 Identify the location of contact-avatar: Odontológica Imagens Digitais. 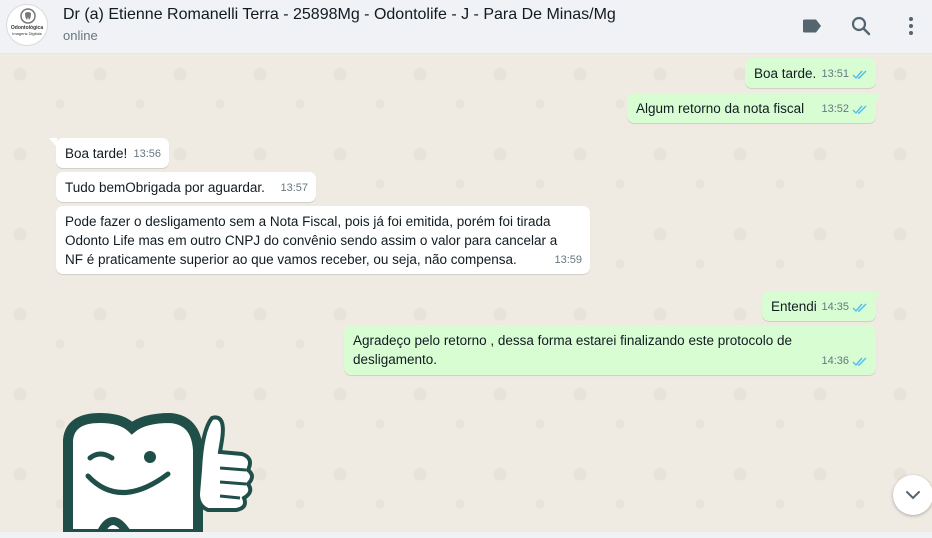
(27, 25).